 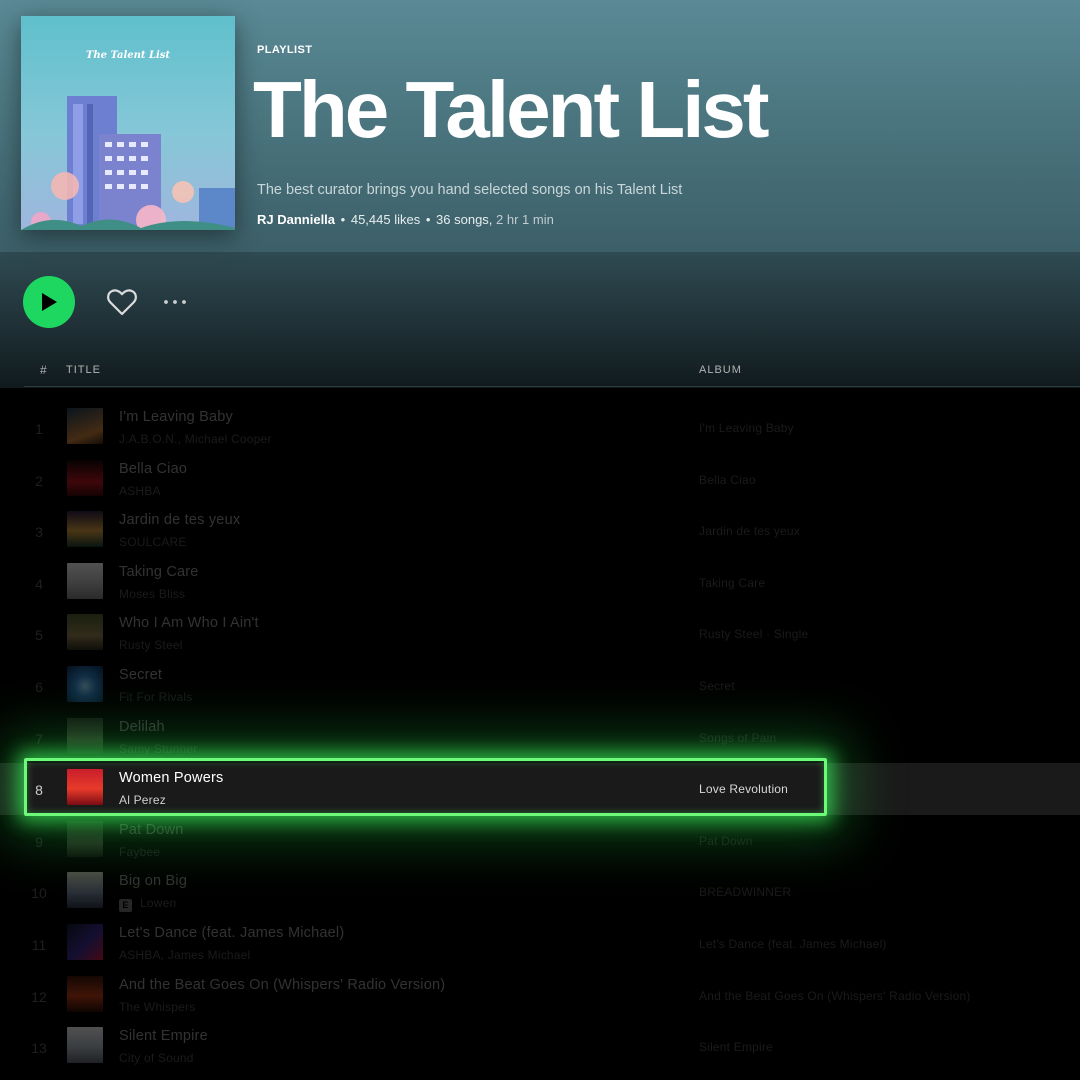 I want to click on track-title: Delilah, so click(x=142, y=727).